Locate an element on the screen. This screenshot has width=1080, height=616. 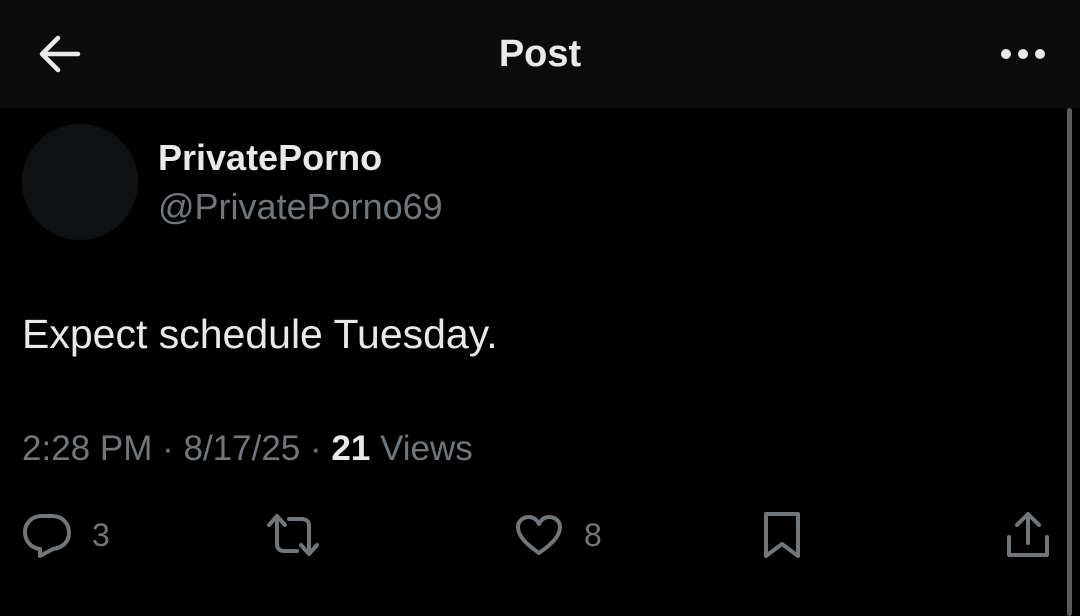
share-icon is located at coordinates (1028, 535).